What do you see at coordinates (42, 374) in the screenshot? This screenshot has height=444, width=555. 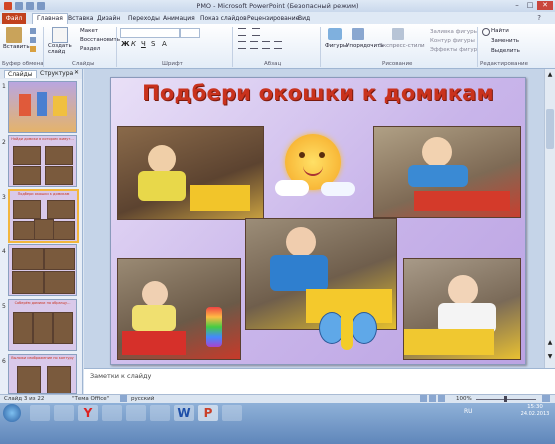 I see `slide-thumbnail: Выложи изображение по контуру` at bounding box center [42, 374].